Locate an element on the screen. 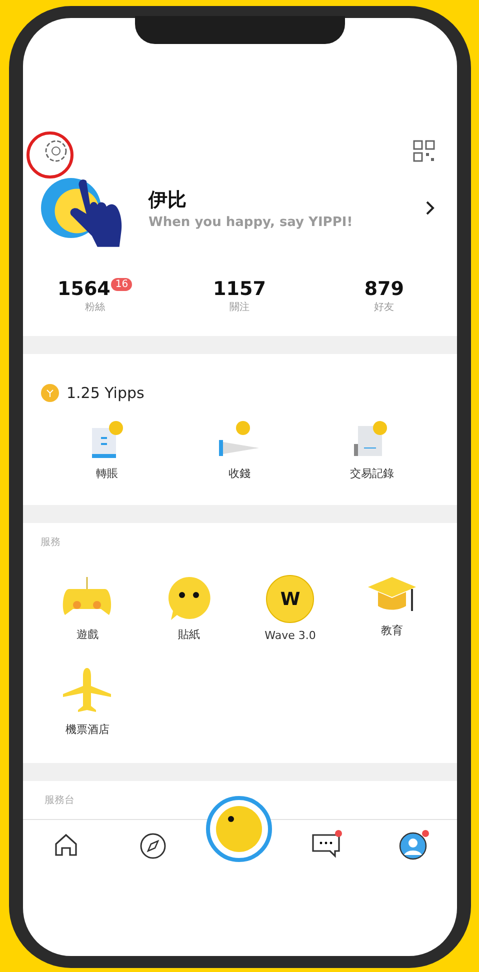 The image size is (479, 972). stat-count: 1564 is located at coordinates (84, 289).